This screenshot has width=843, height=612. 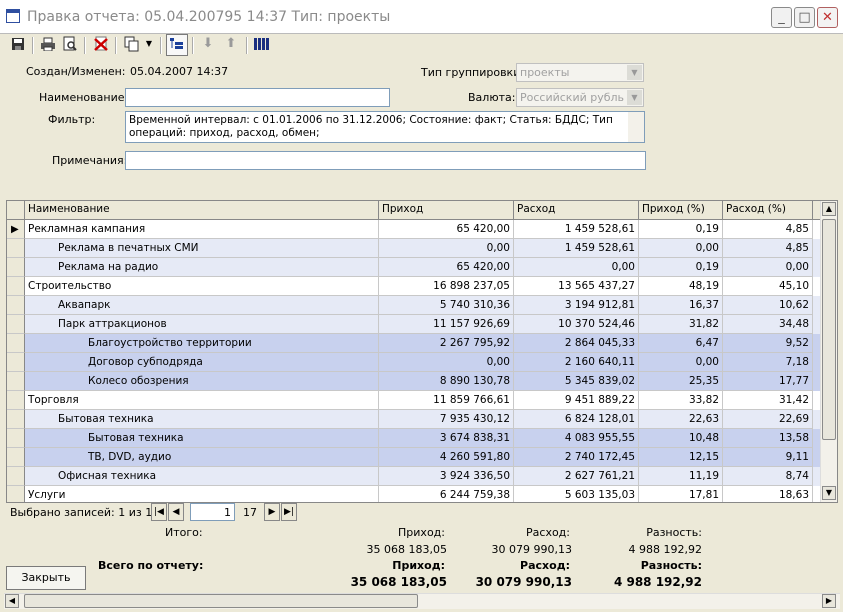 What do you see at coordinates (446, 210) in the screenshot?
I see `header-income: Приход` at bounding box center [446, 210].